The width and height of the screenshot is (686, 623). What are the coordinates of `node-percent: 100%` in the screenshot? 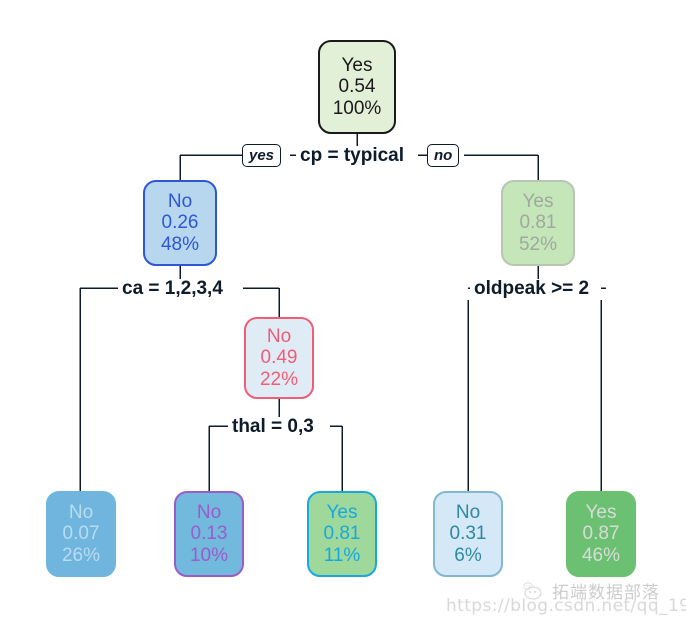 It's located at (357, 108).